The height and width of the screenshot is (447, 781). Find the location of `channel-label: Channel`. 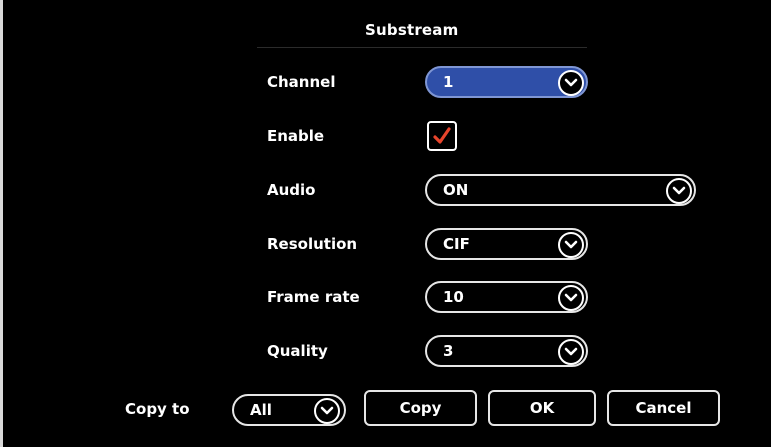

channel-label: Channel is located at coordinates (301, 82).